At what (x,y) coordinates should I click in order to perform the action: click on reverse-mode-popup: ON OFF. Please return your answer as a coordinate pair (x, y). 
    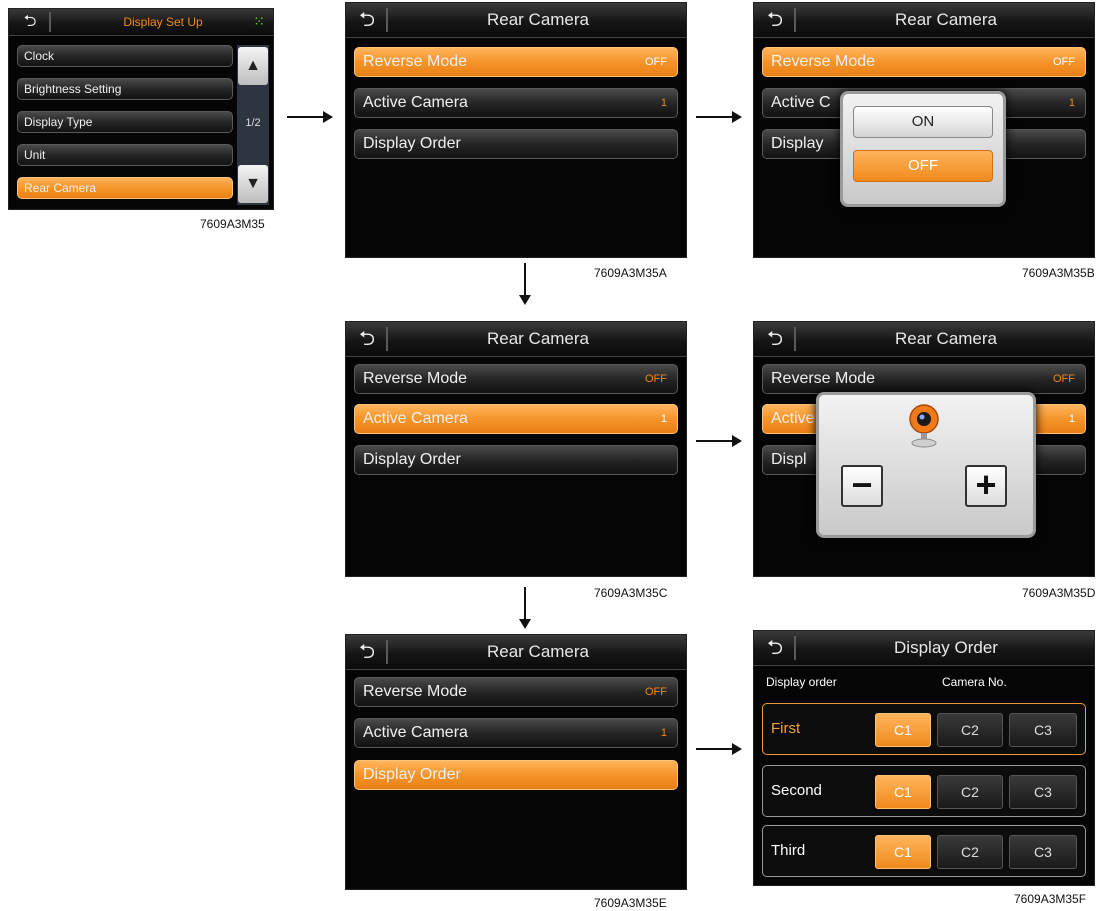
    Looking at the image, I should click on (923, 149).